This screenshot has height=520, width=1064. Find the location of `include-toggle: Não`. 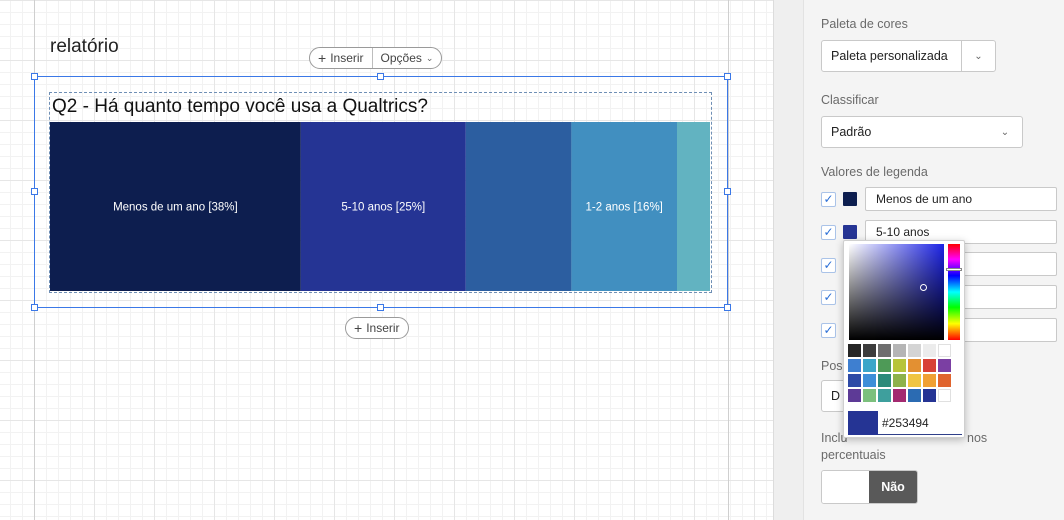

include-toggle: Não is located at coordinates (869, 487).